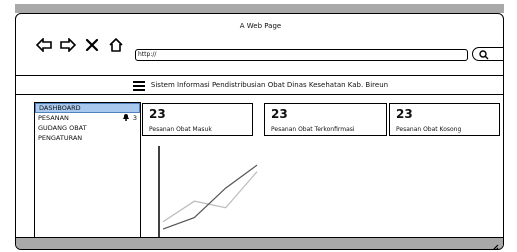 This screenshot has height=252, width=517. What do you see at coordinates (444, 119) in the screenshot?
I see `card-pesanan-kosong: 23 Pesanan Obat Kosong` at bounding box center [444, 119].